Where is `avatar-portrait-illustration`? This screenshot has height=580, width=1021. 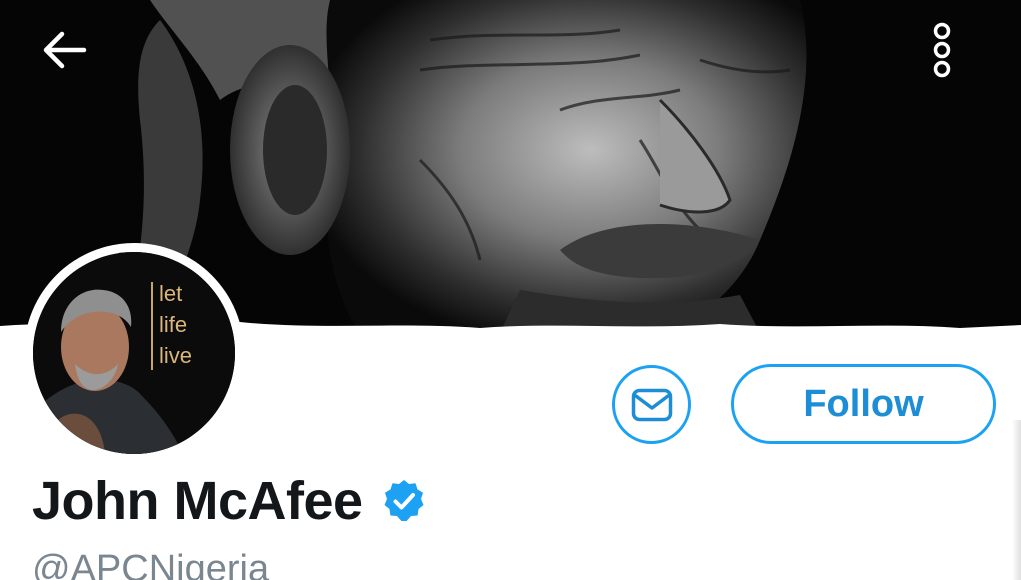 avatar-portrait-illustration is located at coordinates (134, 353).